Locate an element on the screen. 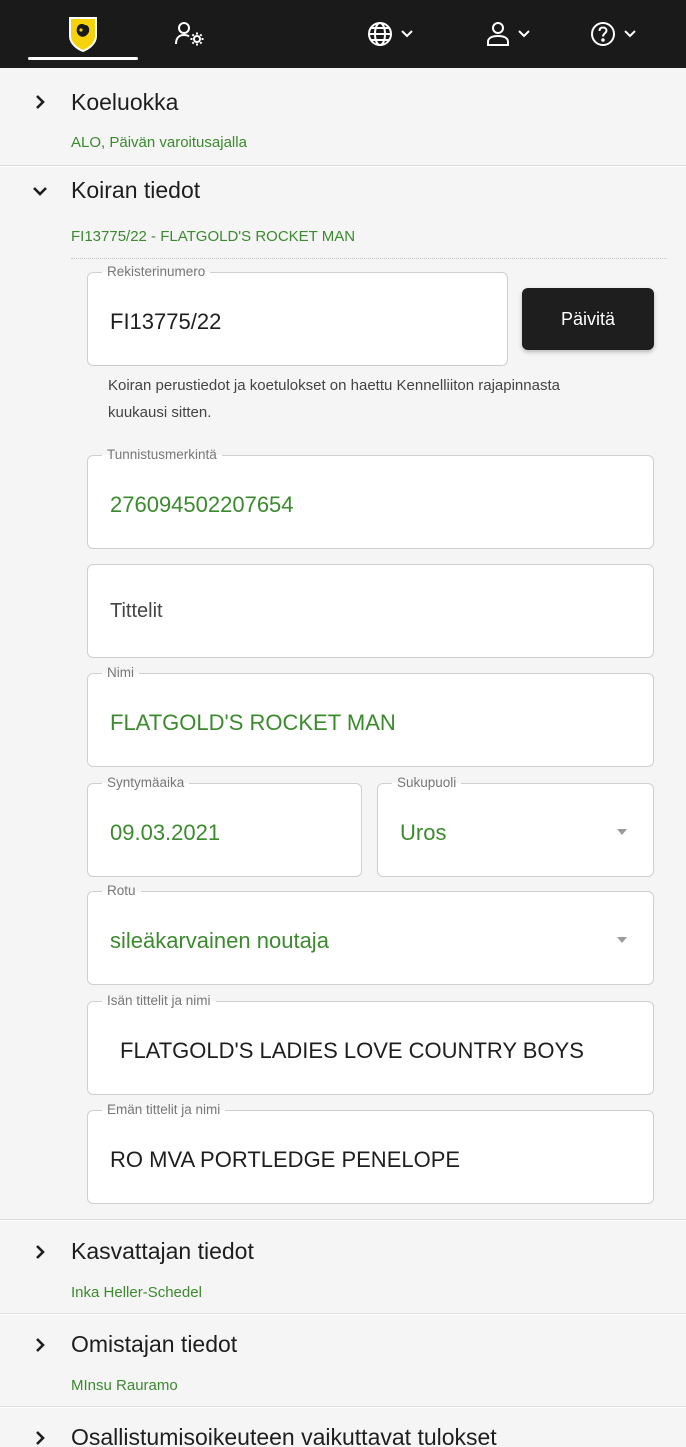 Image resolution: width=686 pixels, height=1447 pixels. name-value: FLATGOLD'S ROCKET MAN is located at coordinates (253, 722).